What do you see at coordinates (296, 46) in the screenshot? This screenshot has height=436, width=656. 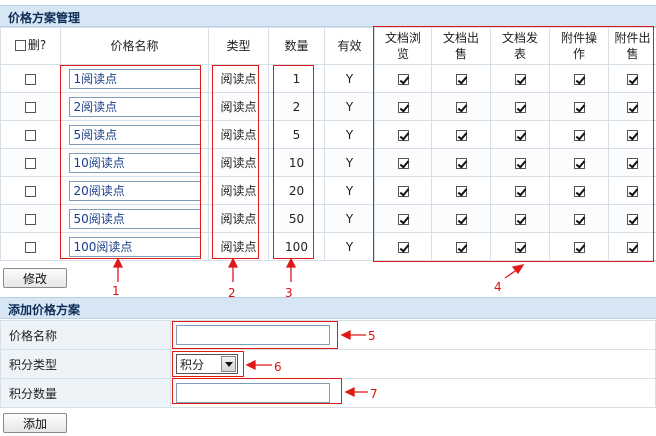 I see `header-qty: 数量` at bounding box center [296, 46].